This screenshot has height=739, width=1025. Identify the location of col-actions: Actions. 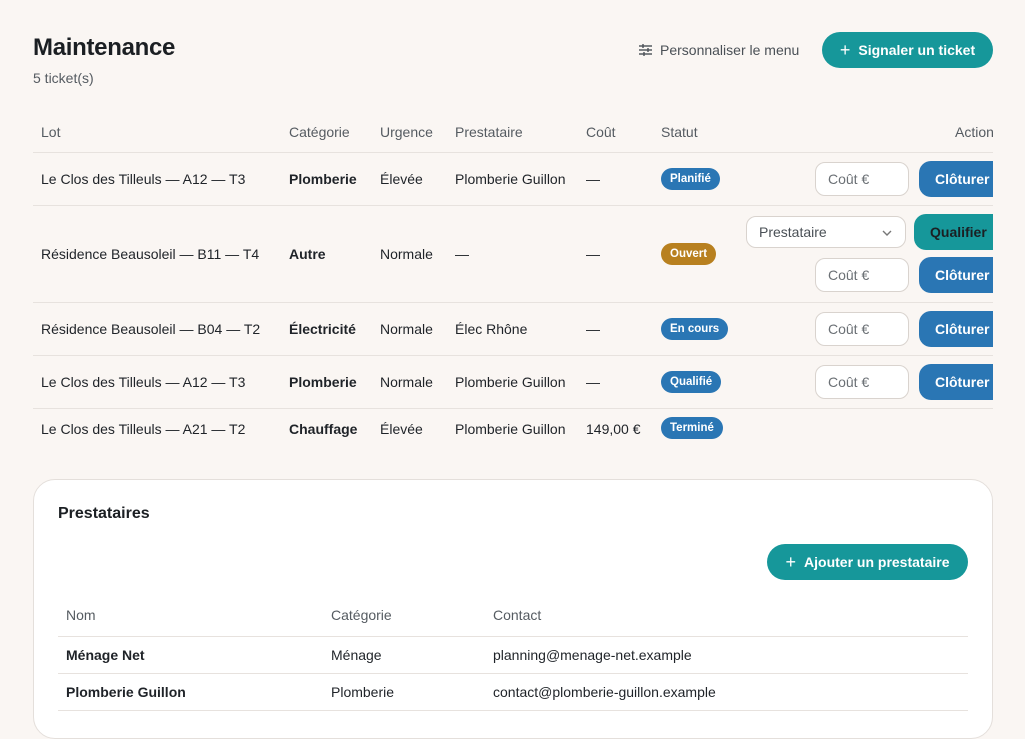
(974, 132).